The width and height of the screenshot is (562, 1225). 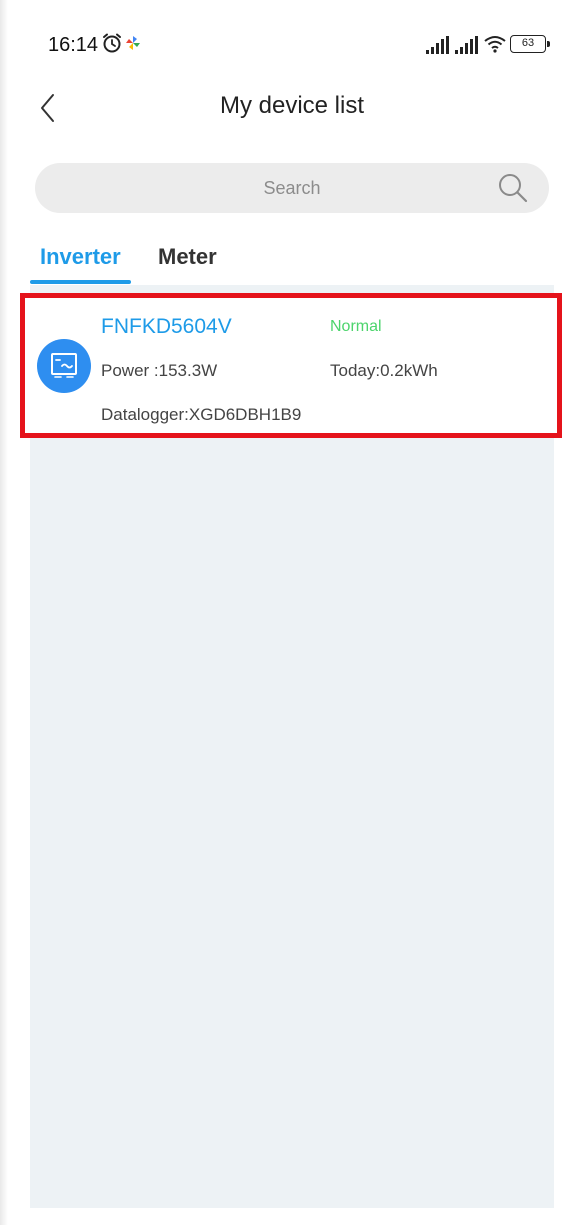 I want to click on device-serial-number: FNFKD5604V, so click(x=166, y=326).